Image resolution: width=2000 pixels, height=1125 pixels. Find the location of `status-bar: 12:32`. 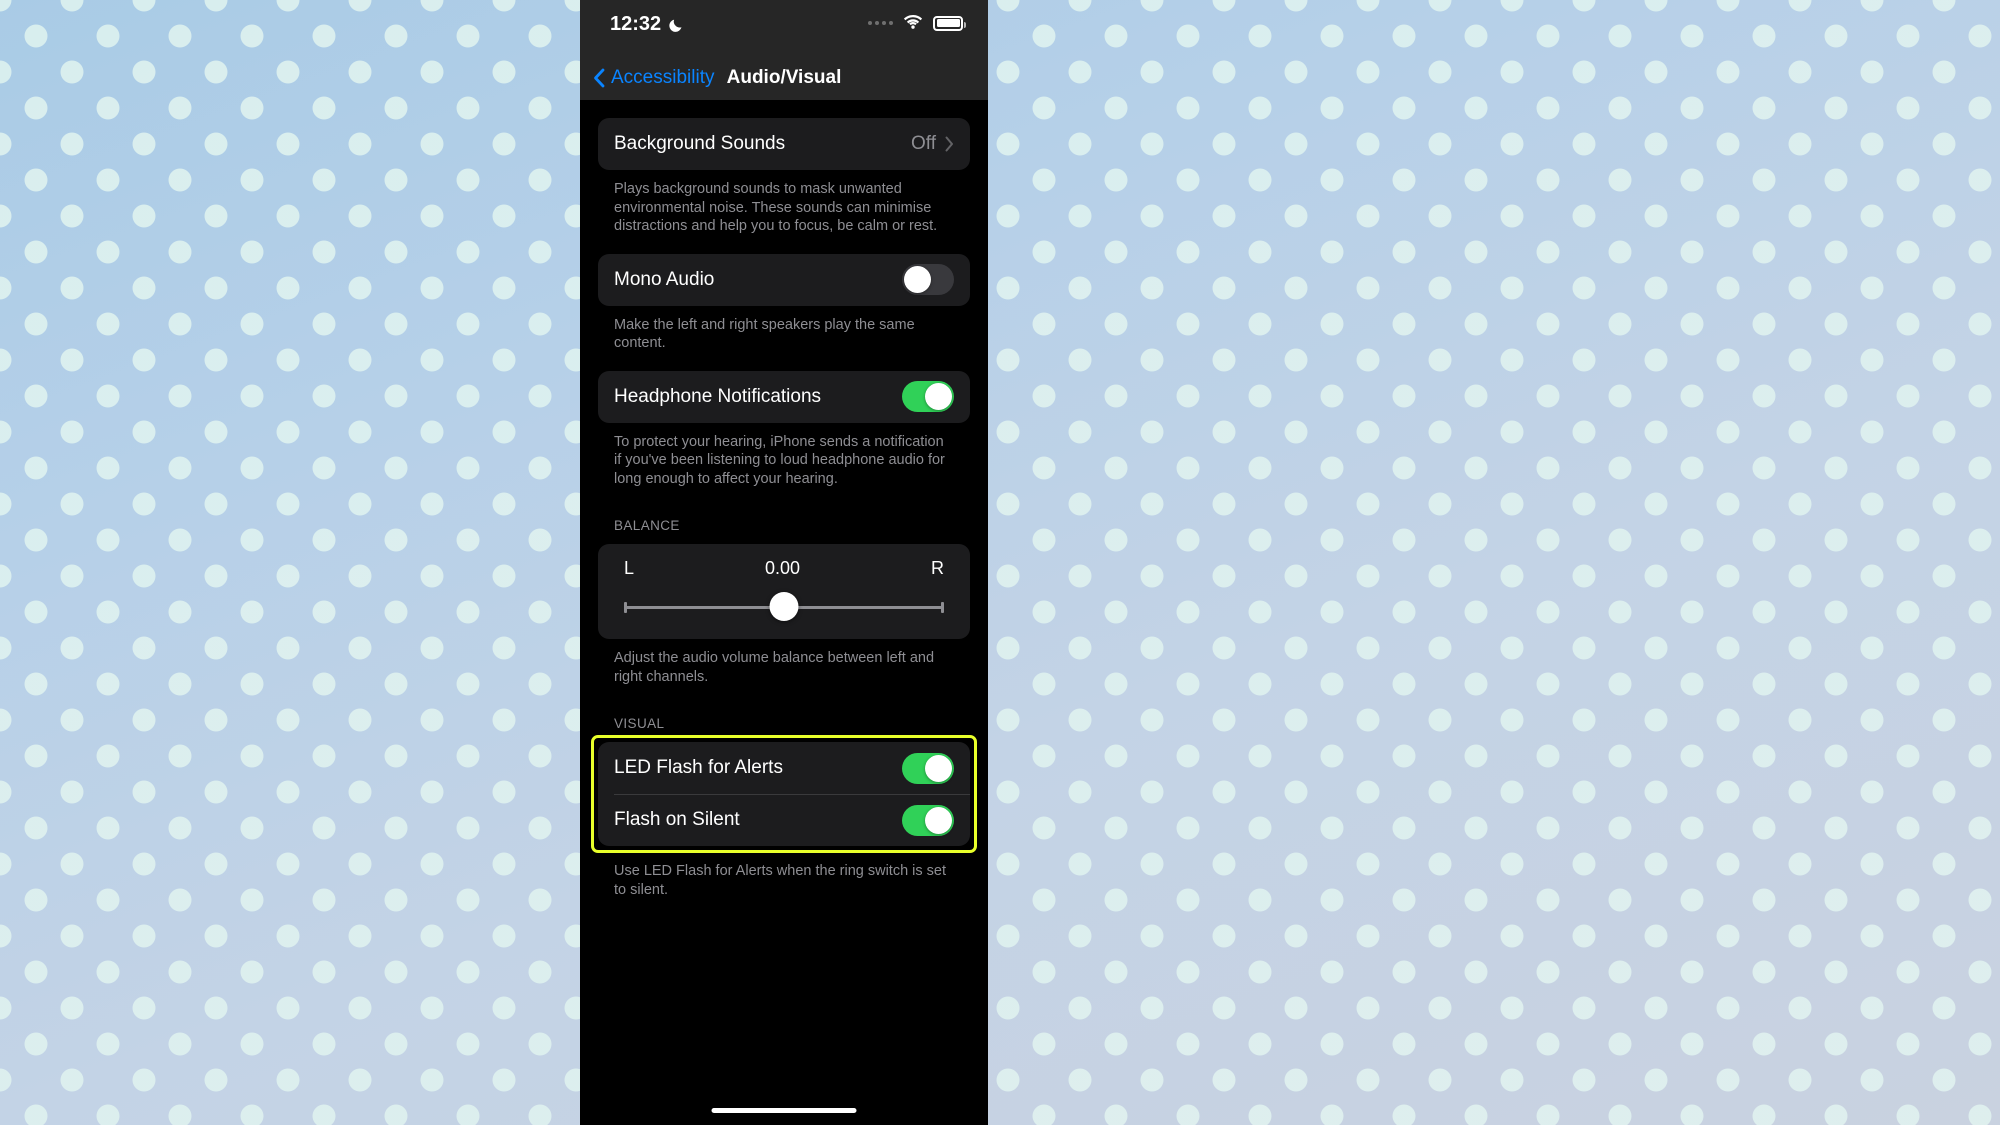

status-bar: 12:32 is located at coordinates (784, 28).